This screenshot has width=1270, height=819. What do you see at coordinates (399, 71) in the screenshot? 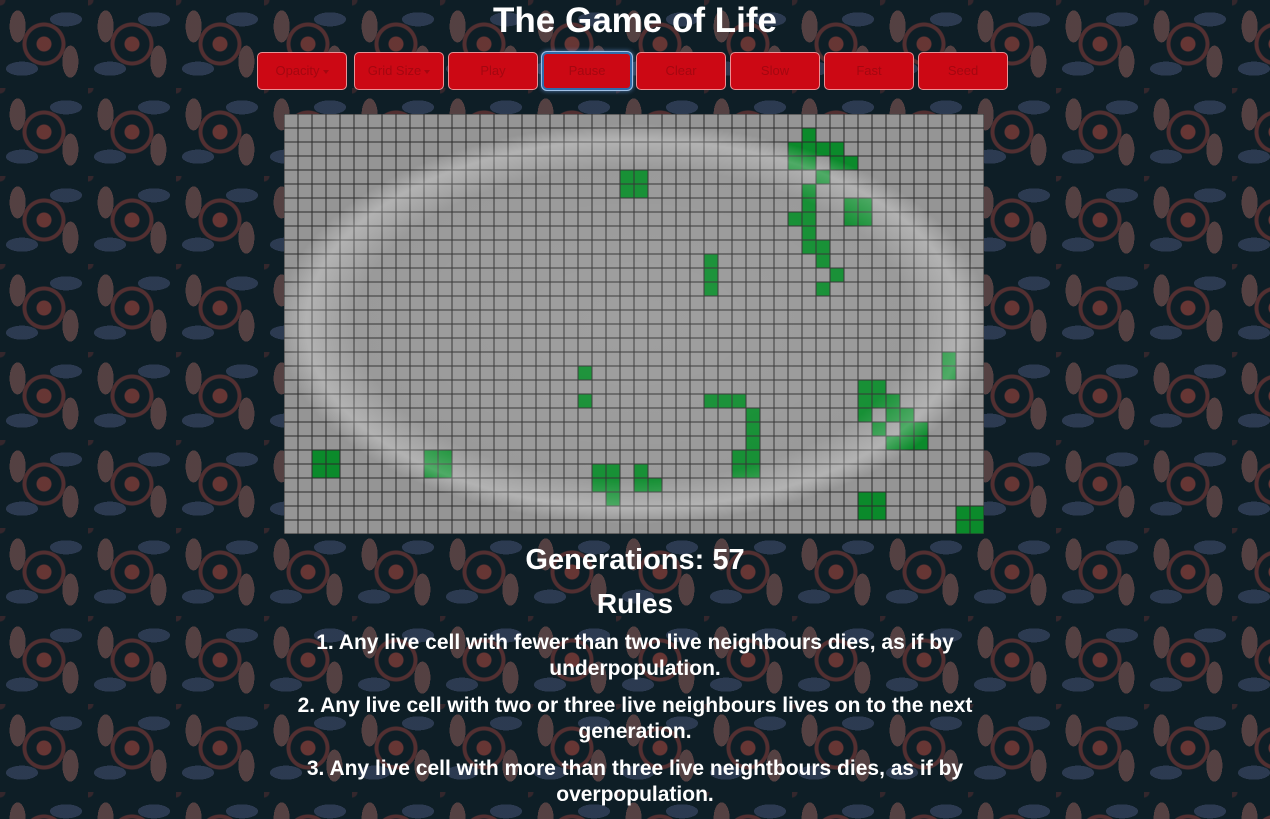
I see `grid-size-dropdown-button: Grid Size` at bounding box center [399, 71].